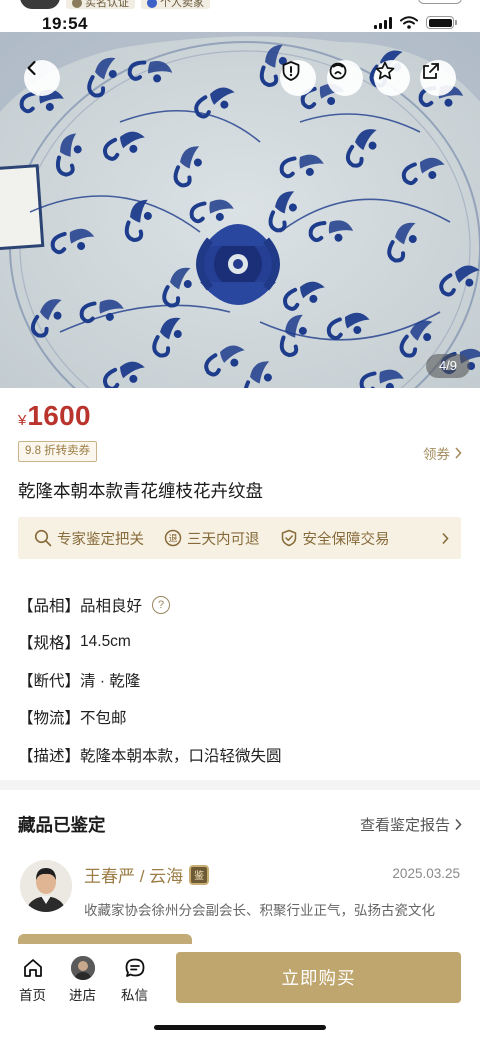 This screenshot has height=1039, width=480. I want to click on attribute-description: 【描述】 乾隆本朝本款，口沿轻微失圆, so click(150, 756).